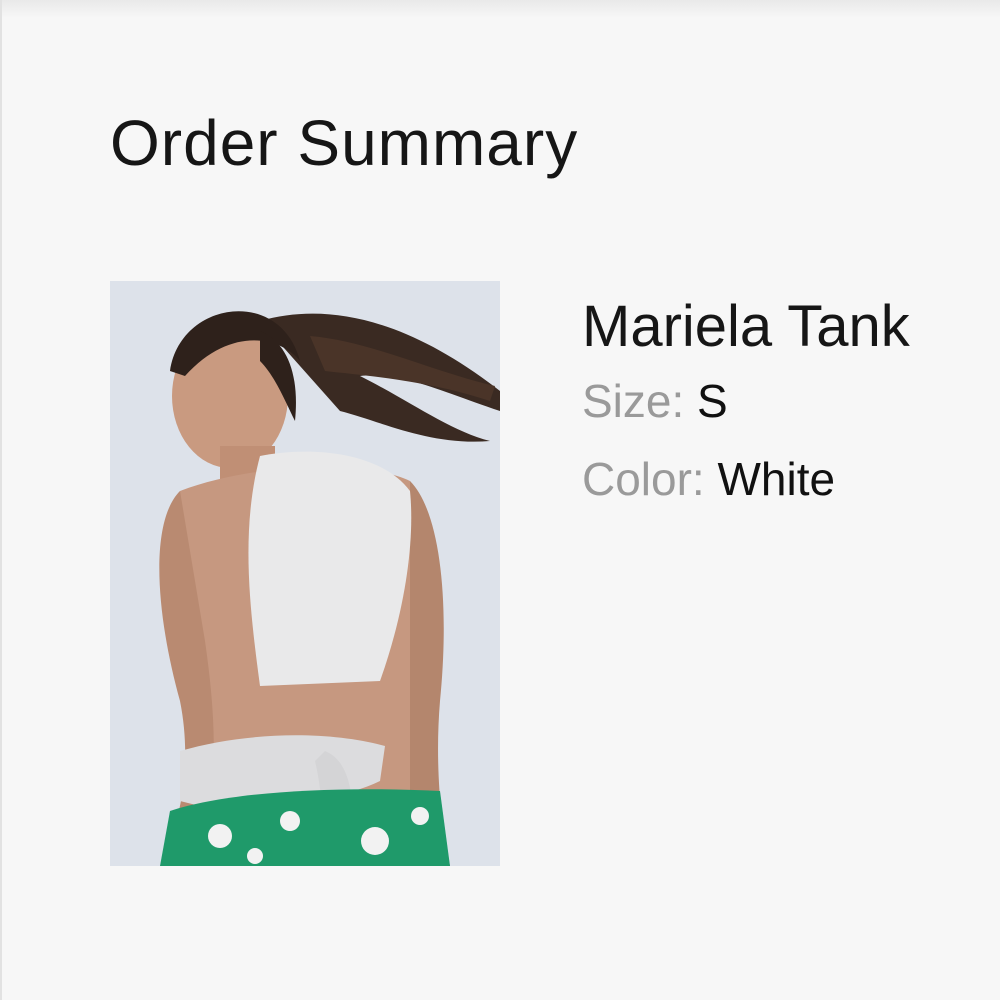 Image resolution: width=1000 pixels, height=1000 pixels. I want to click on top-shadow, so click(501, 9).